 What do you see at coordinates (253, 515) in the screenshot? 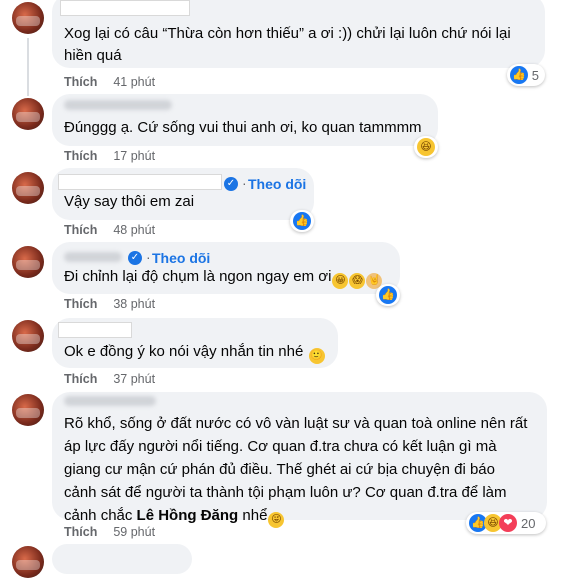
I see `comment-text: nhể` at bounding box center [253, 515].